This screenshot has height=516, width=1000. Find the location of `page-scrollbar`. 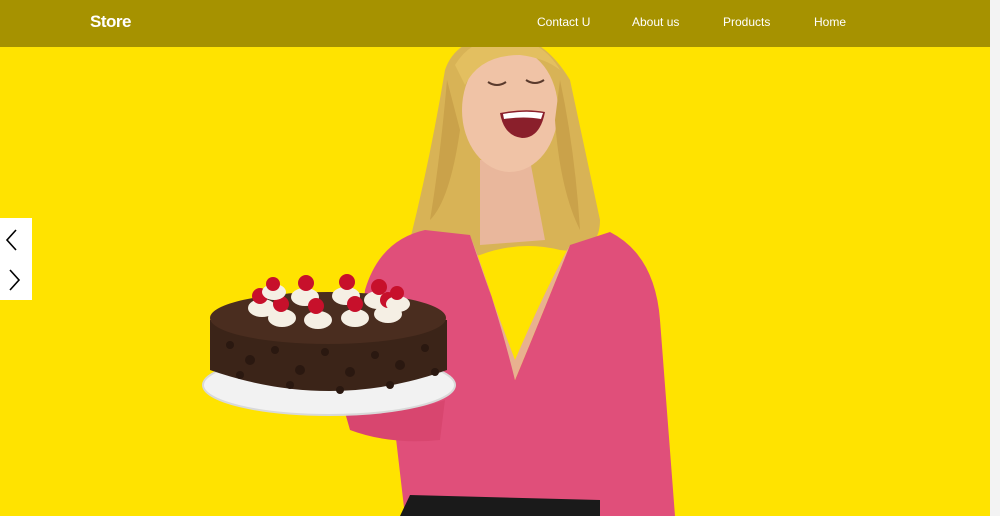

page-scrollbar is located at coordinates (995, 258).